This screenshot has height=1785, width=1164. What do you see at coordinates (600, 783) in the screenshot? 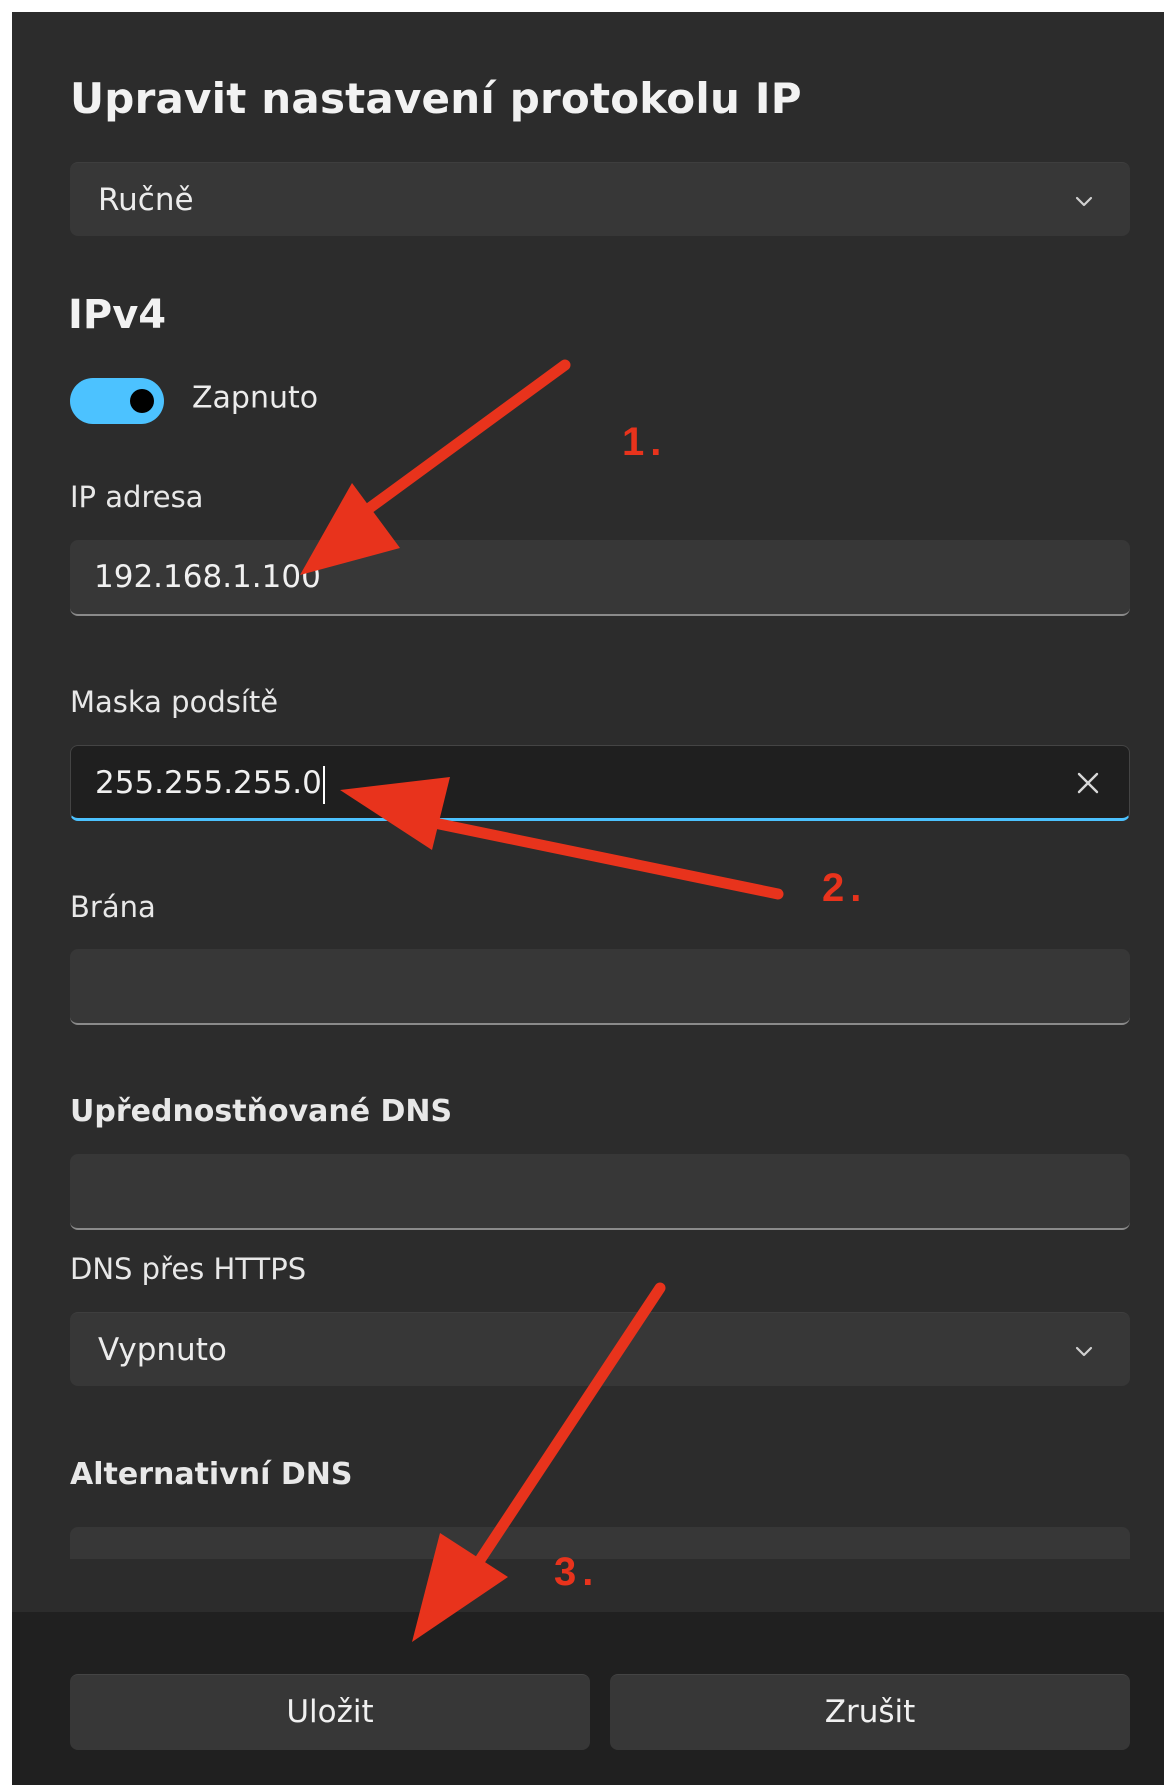
I see `subnet-mask-field: 255.255.255.0` at bounding box center [600, 783].